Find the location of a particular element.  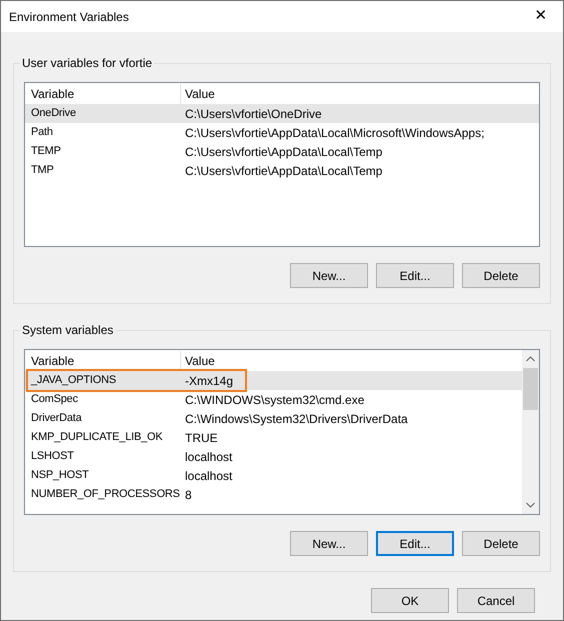

variable-name: ComSpec is located at coordinates (54, 400).